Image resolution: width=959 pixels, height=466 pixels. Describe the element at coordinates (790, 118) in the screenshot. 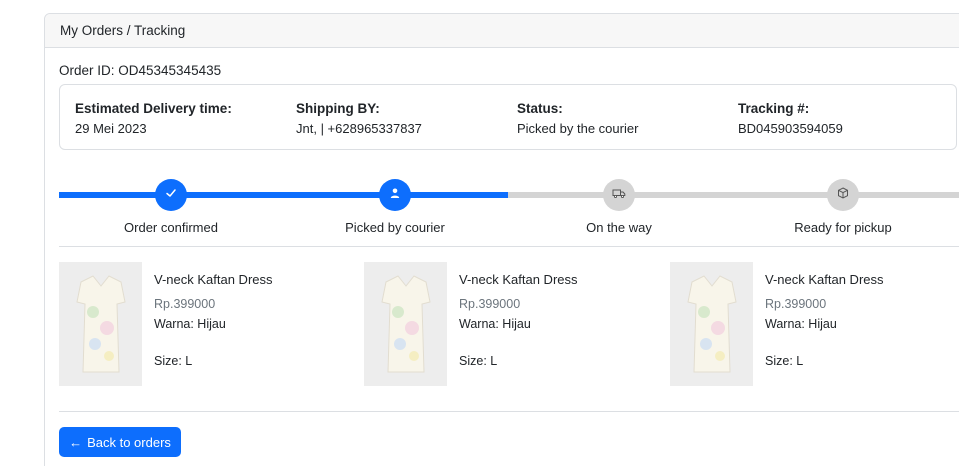

I see `tracking-info: Tracking #: BD045903594059` at that location.